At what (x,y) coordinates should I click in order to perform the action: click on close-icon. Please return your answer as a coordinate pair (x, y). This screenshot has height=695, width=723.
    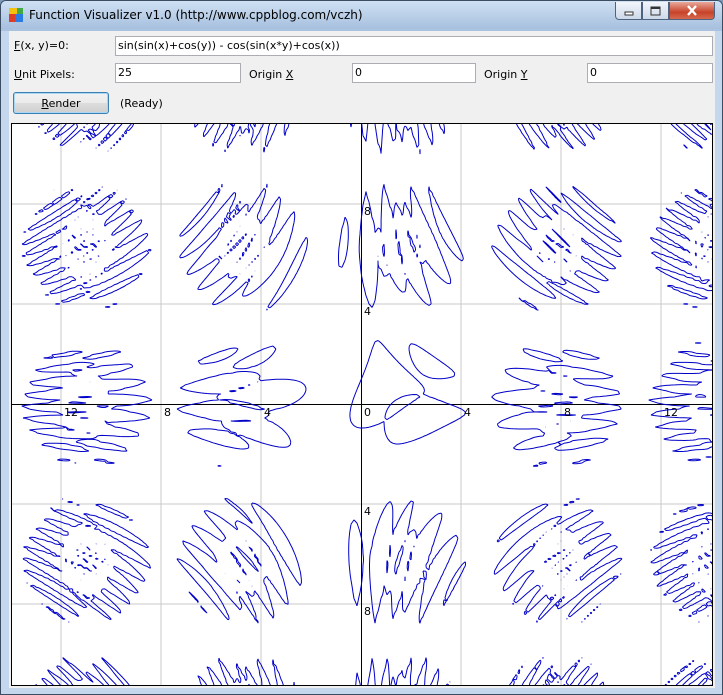
    Looking at the image, I should click on (692, 10).